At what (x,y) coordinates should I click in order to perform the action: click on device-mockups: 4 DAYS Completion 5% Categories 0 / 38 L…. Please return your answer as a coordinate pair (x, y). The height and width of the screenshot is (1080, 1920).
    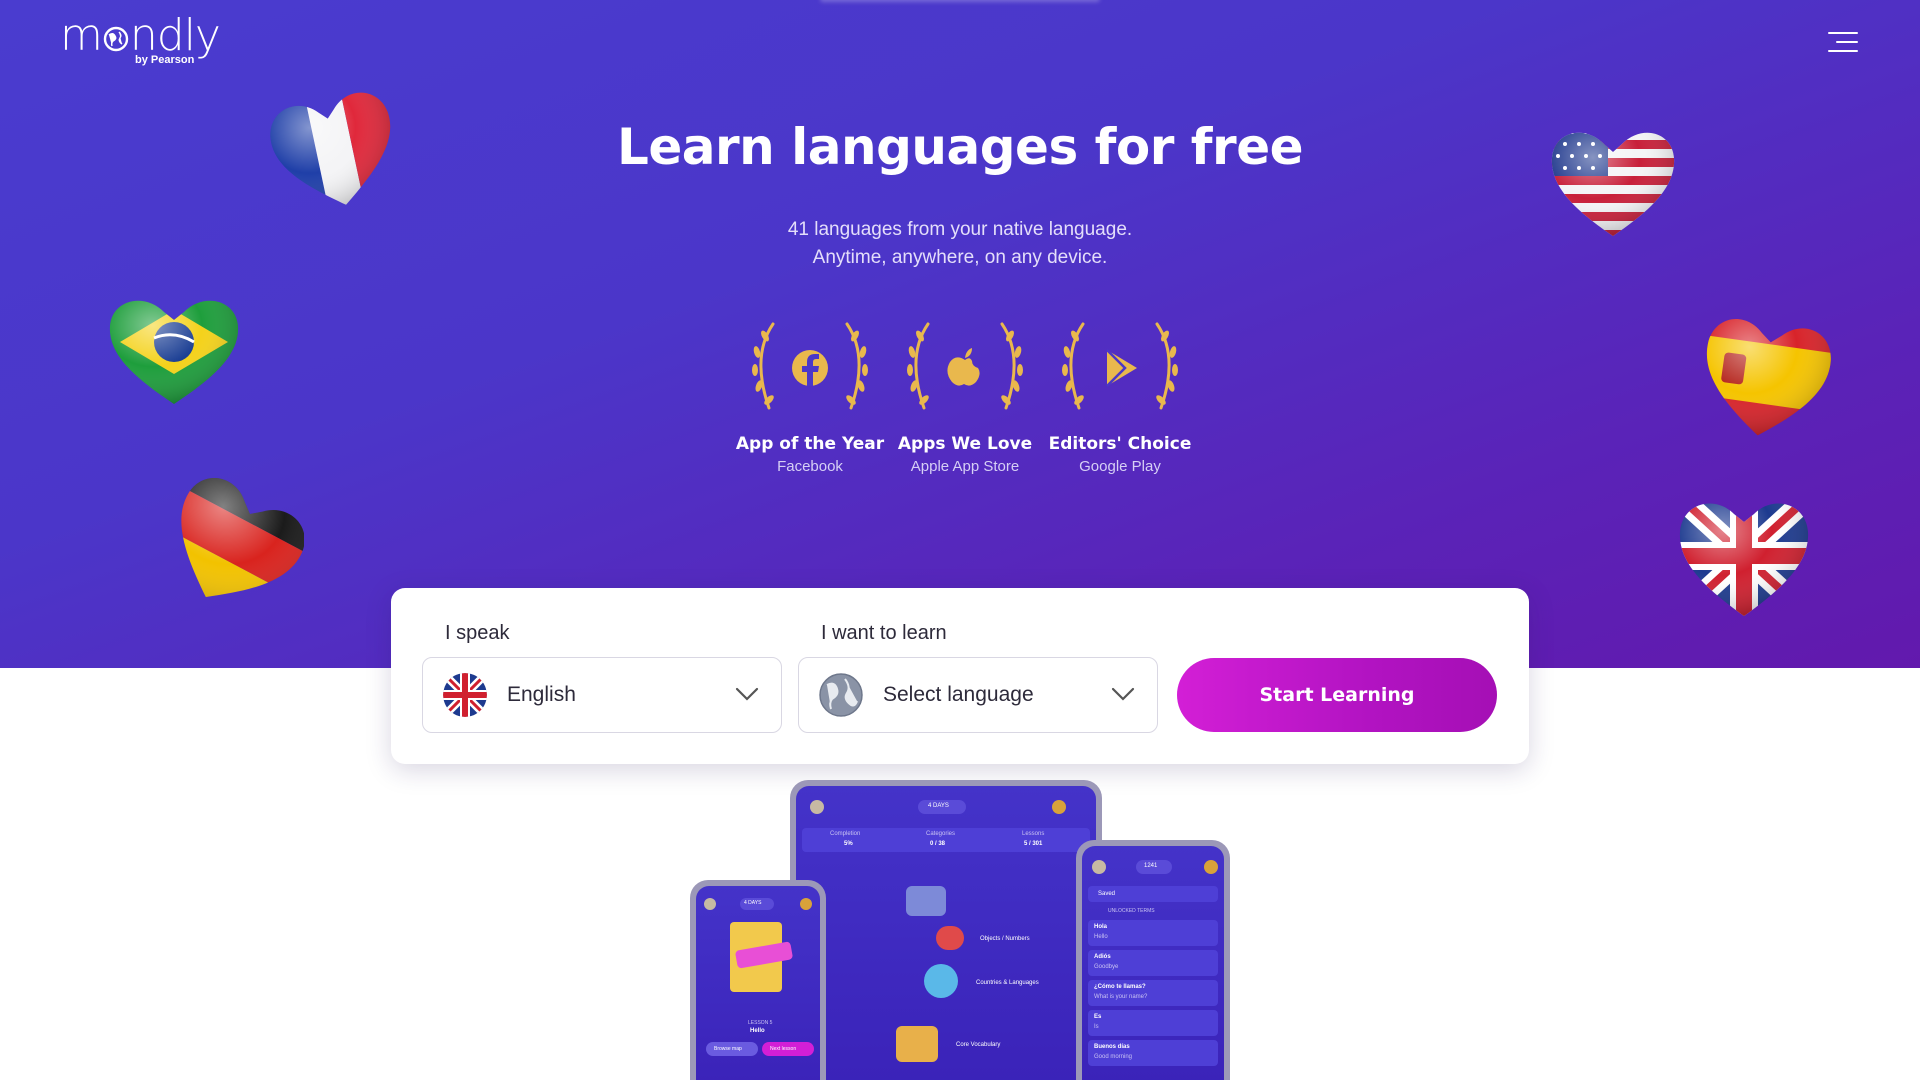
    Looking at the image, I should click on (960, 930).